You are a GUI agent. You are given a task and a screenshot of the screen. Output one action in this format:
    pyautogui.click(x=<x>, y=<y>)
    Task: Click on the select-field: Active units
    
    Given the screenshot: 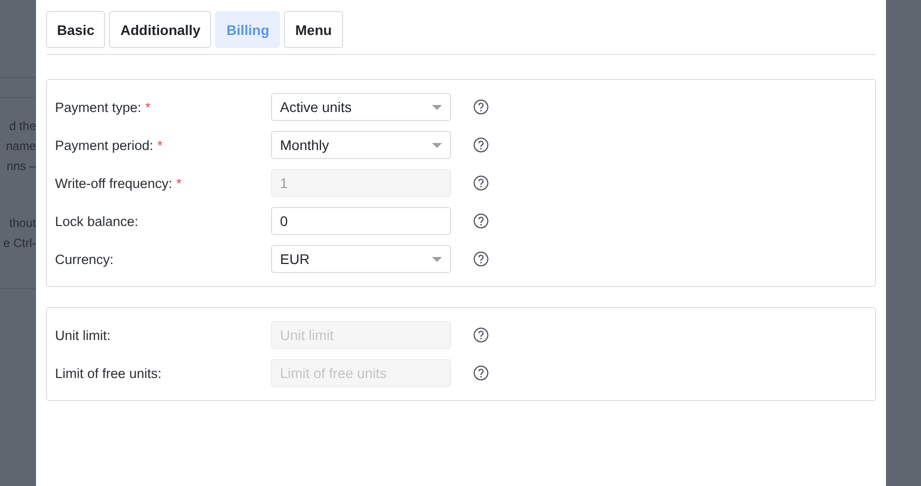 What is the action you would take?
    pyautogui.click(x=361, y=107)
    